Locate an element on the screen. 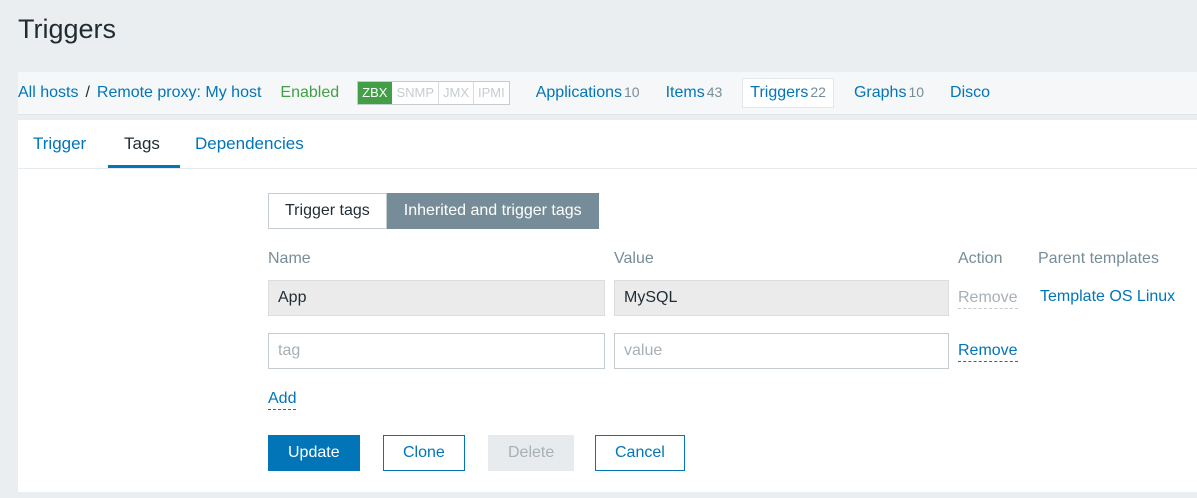 The image size is (1197, 498). cancel-button: Cancel is located at coordinates (640, 453).